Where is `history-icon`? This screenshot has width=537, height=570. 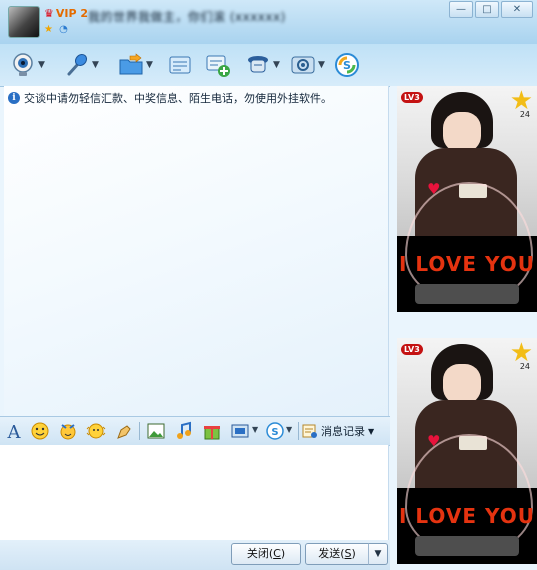 history-icon is located at coordinates (309, 431).